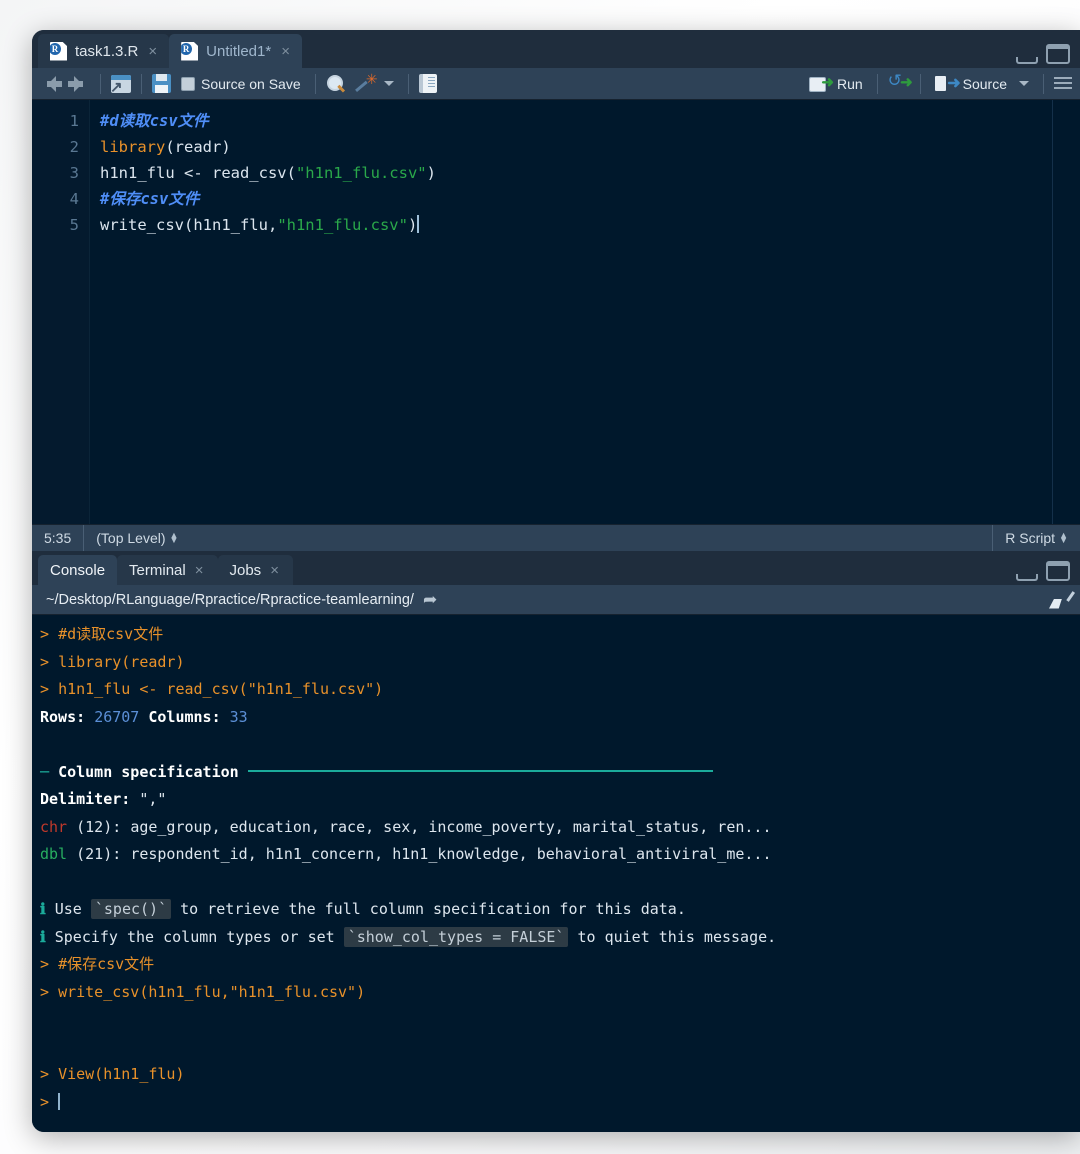 The height and width of the screenshot is (1154, 1080). Describe the element at coordinates (153, 771) in the screenshot. I see `section-title: Column specification` at that location.